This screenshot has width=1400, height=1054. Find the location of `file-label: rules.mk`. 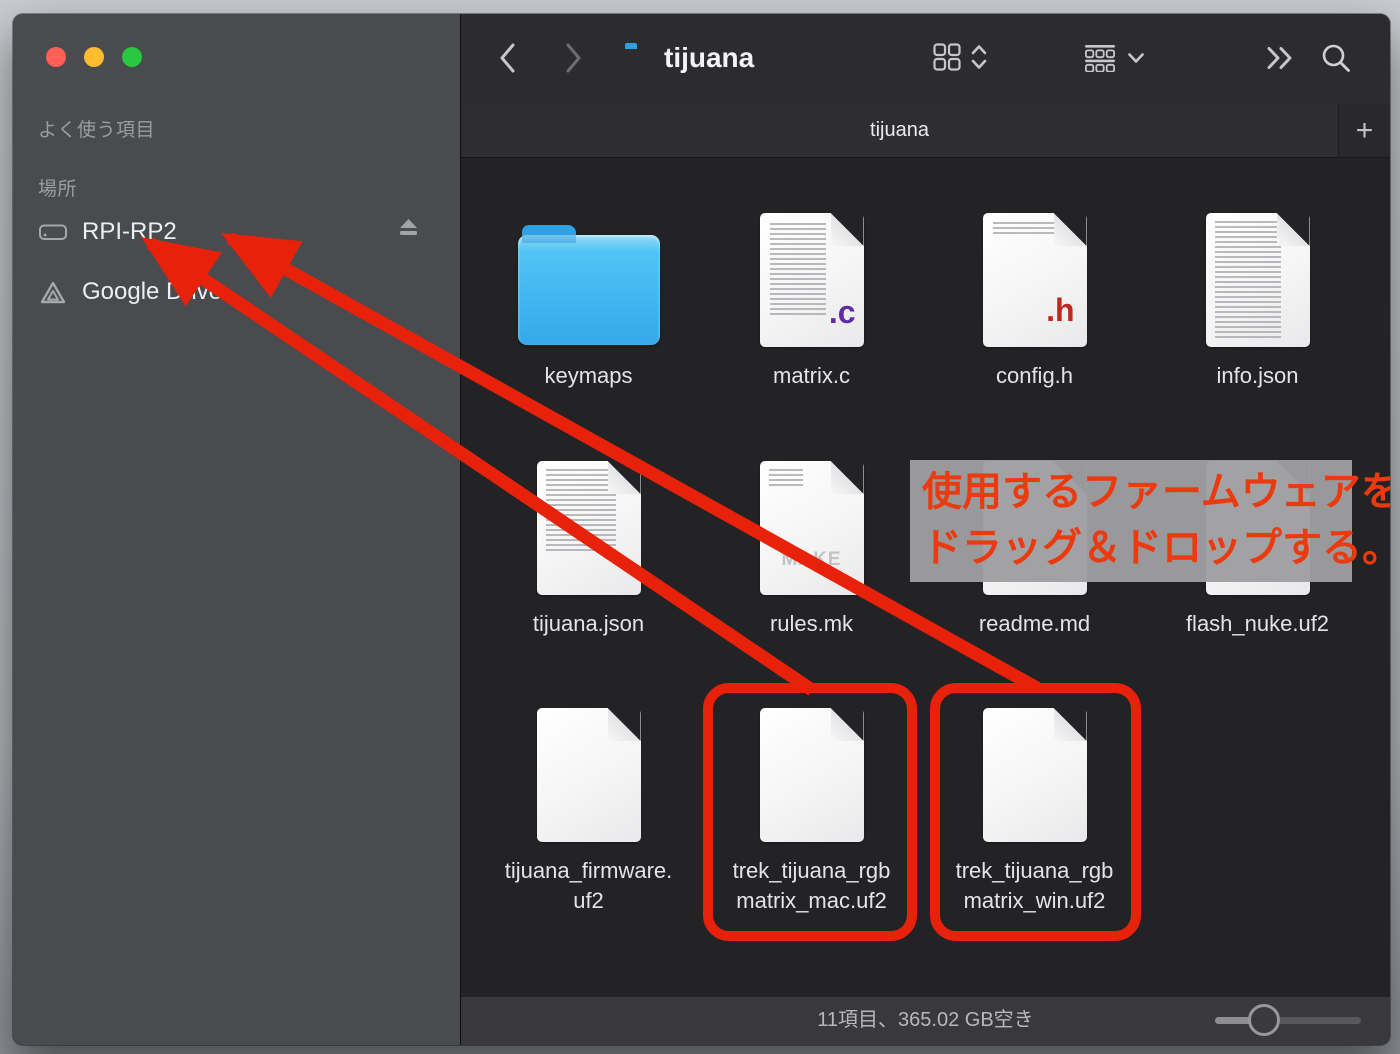

file-label: rules.mk is located at coordinates (811, 623).